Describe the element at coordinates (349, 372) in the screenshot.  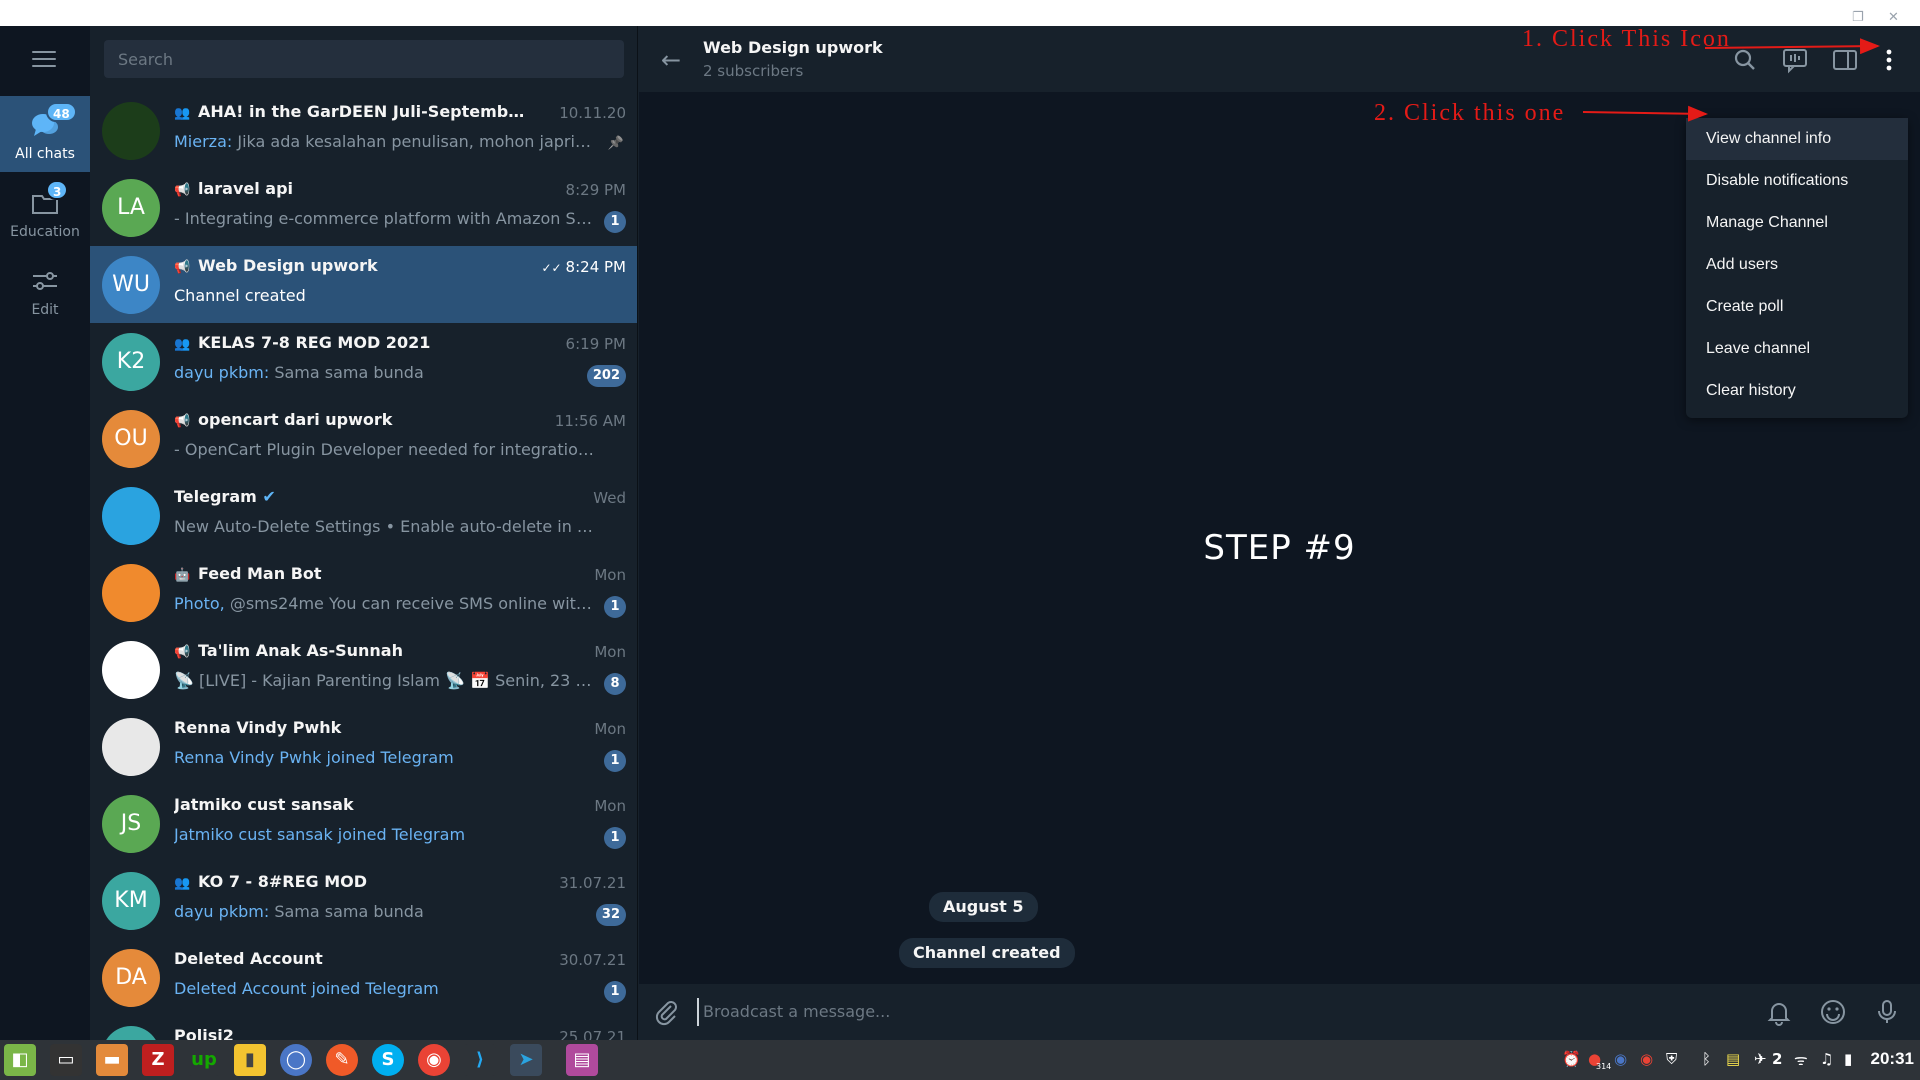
I see `preview-text: Sama sama bunda` at that location.